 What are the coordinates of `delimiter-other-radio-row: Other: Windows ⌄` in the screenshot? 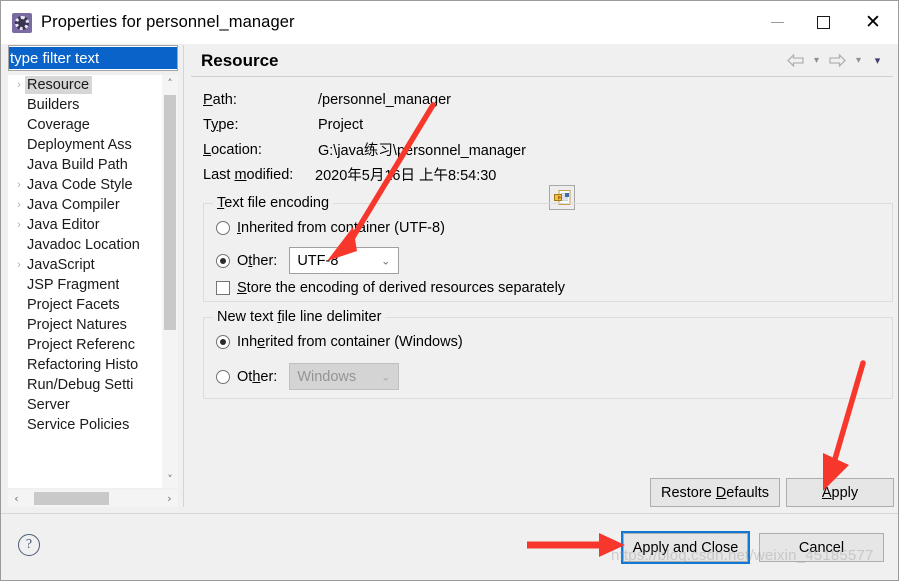 It's located at (308, 376).